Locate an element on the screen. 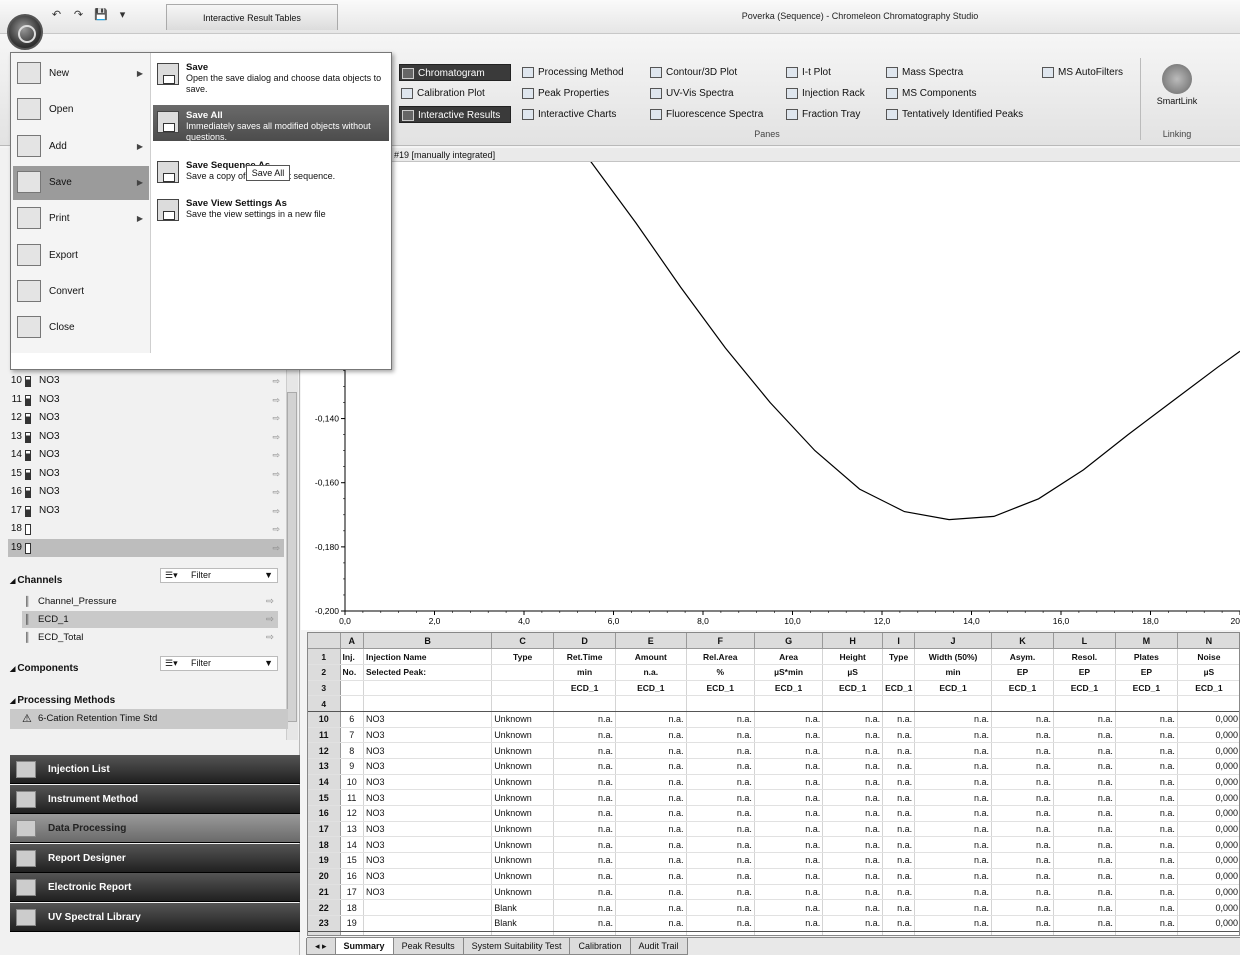 This screenshot has height=955, width=1240. column-letter: L is located at coordinates (1084, 641).